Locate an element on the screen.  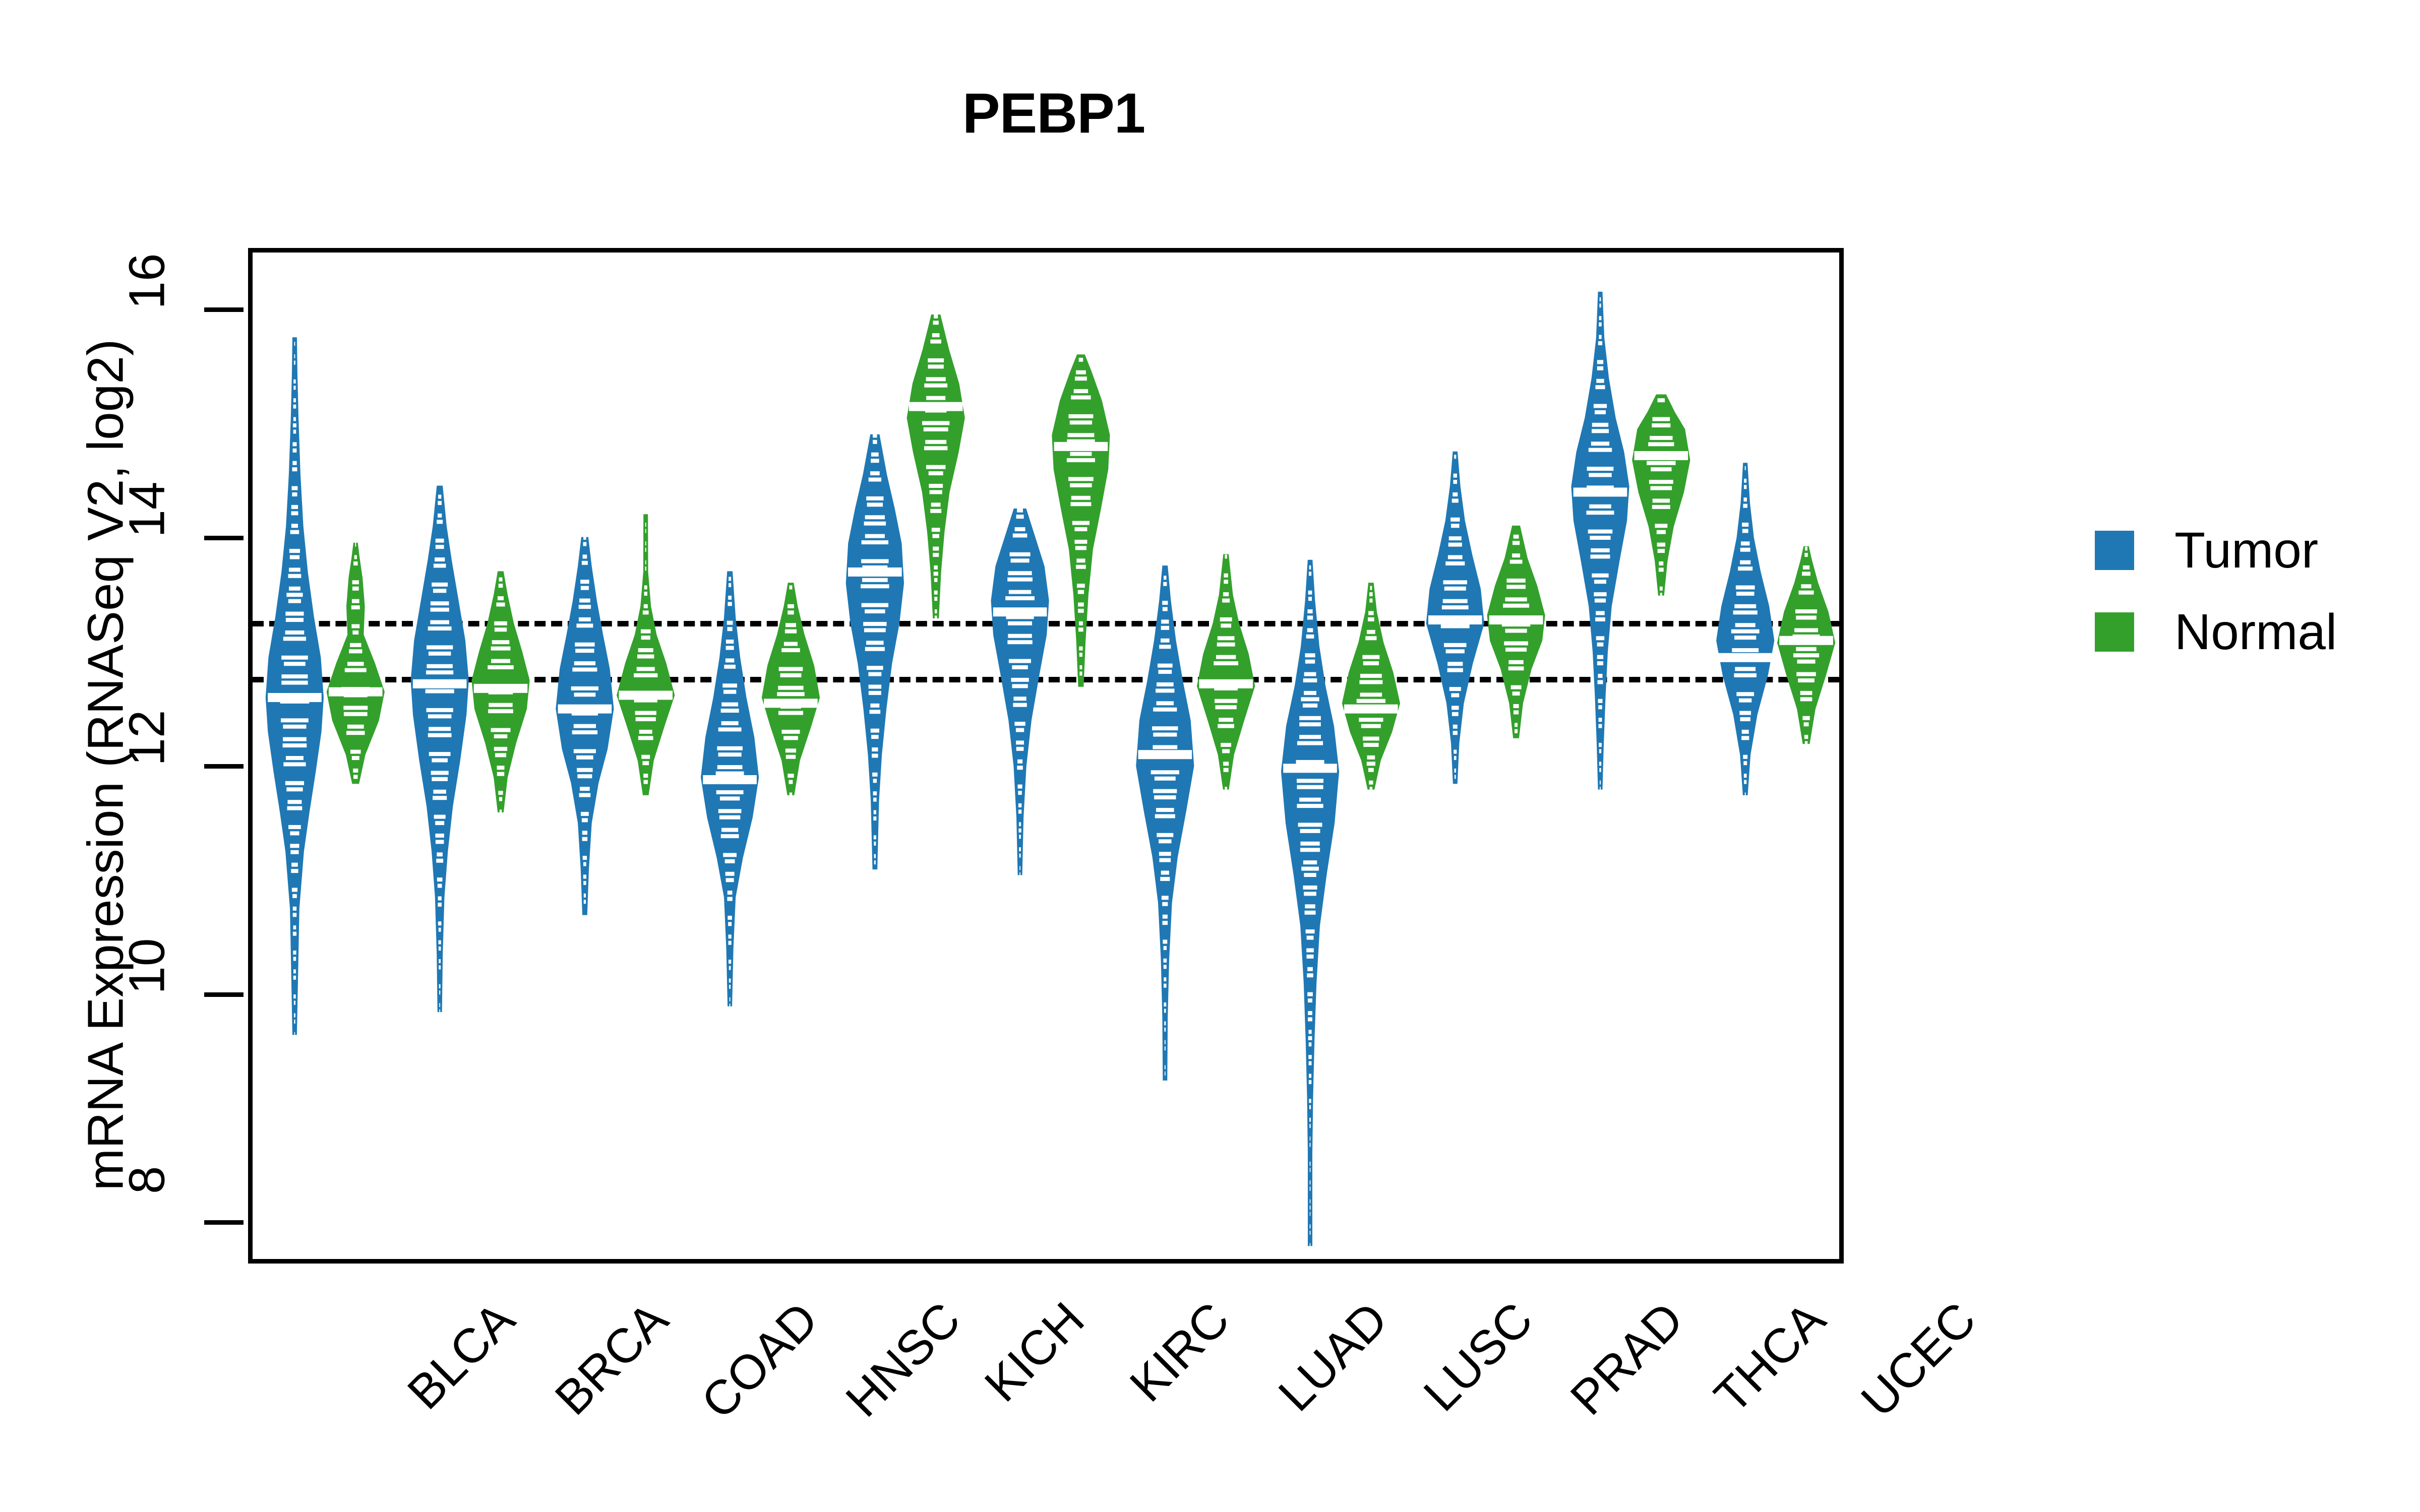
legend-item-normal: Normal is located at coordinates (2216, 632).